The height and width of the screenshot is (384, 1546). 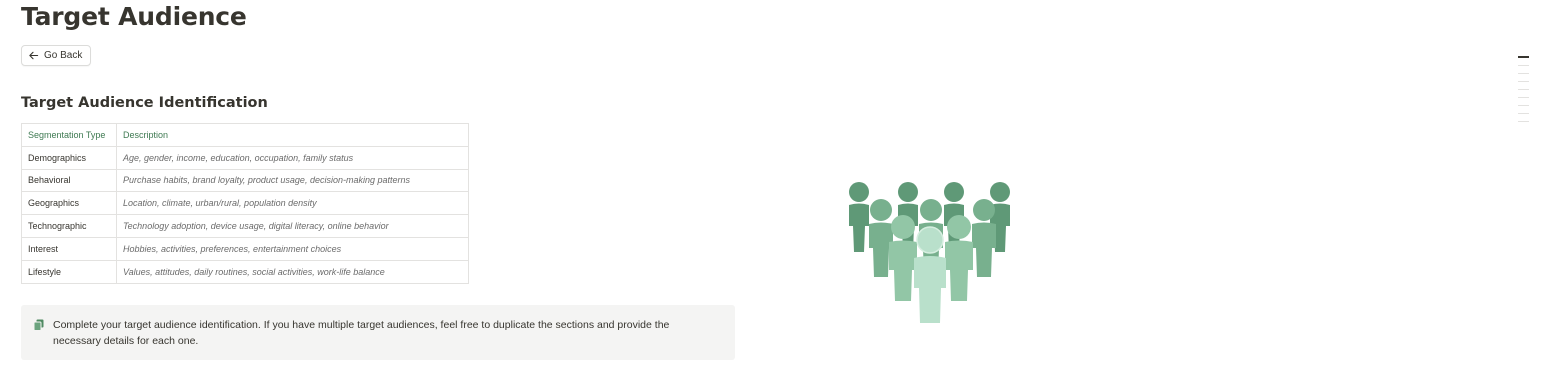 I want to click on segmentation-type-cell: Demographics, so click(x=69, y=157).